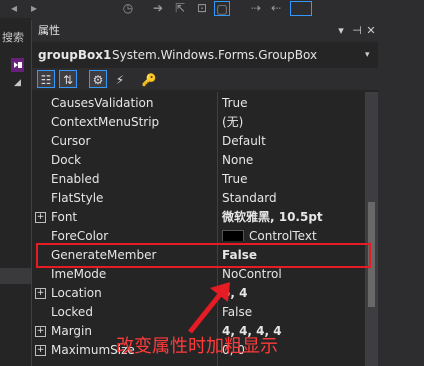 The width and height of the screenshot is (424, 366). I want to click on property-value: (无), so click(232, 122).